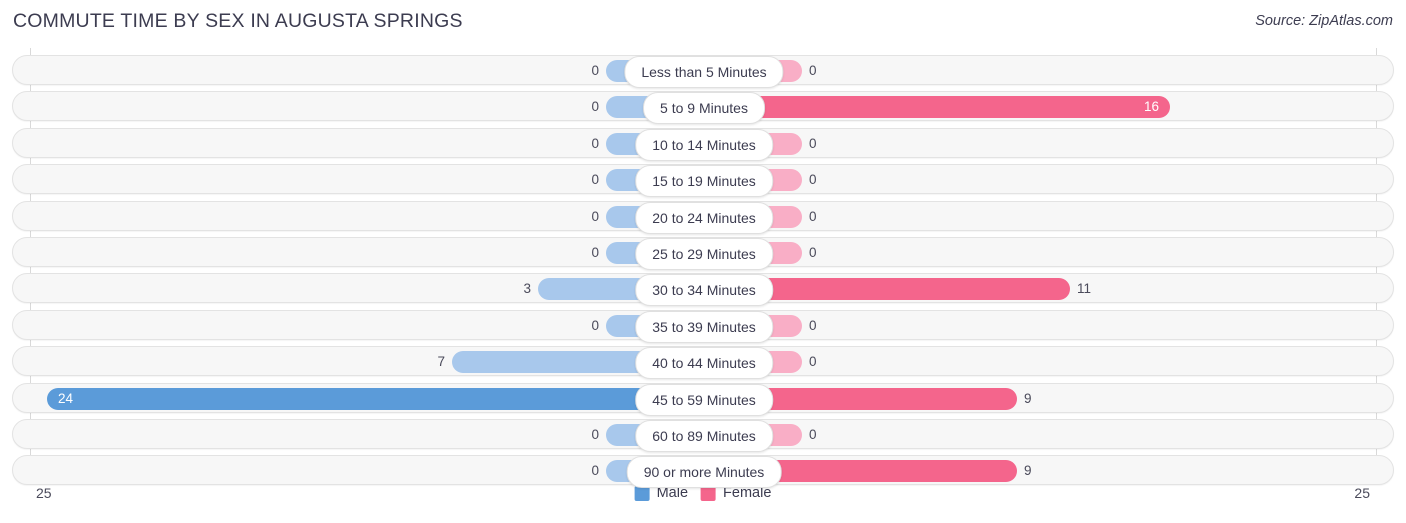 Image resolution: width=1406 pixels, height=523 pixels. What do you see at coordinates (441, 362) in the screenshot?
I see `bar-value-male: 7` at bounding box center [441, 362].